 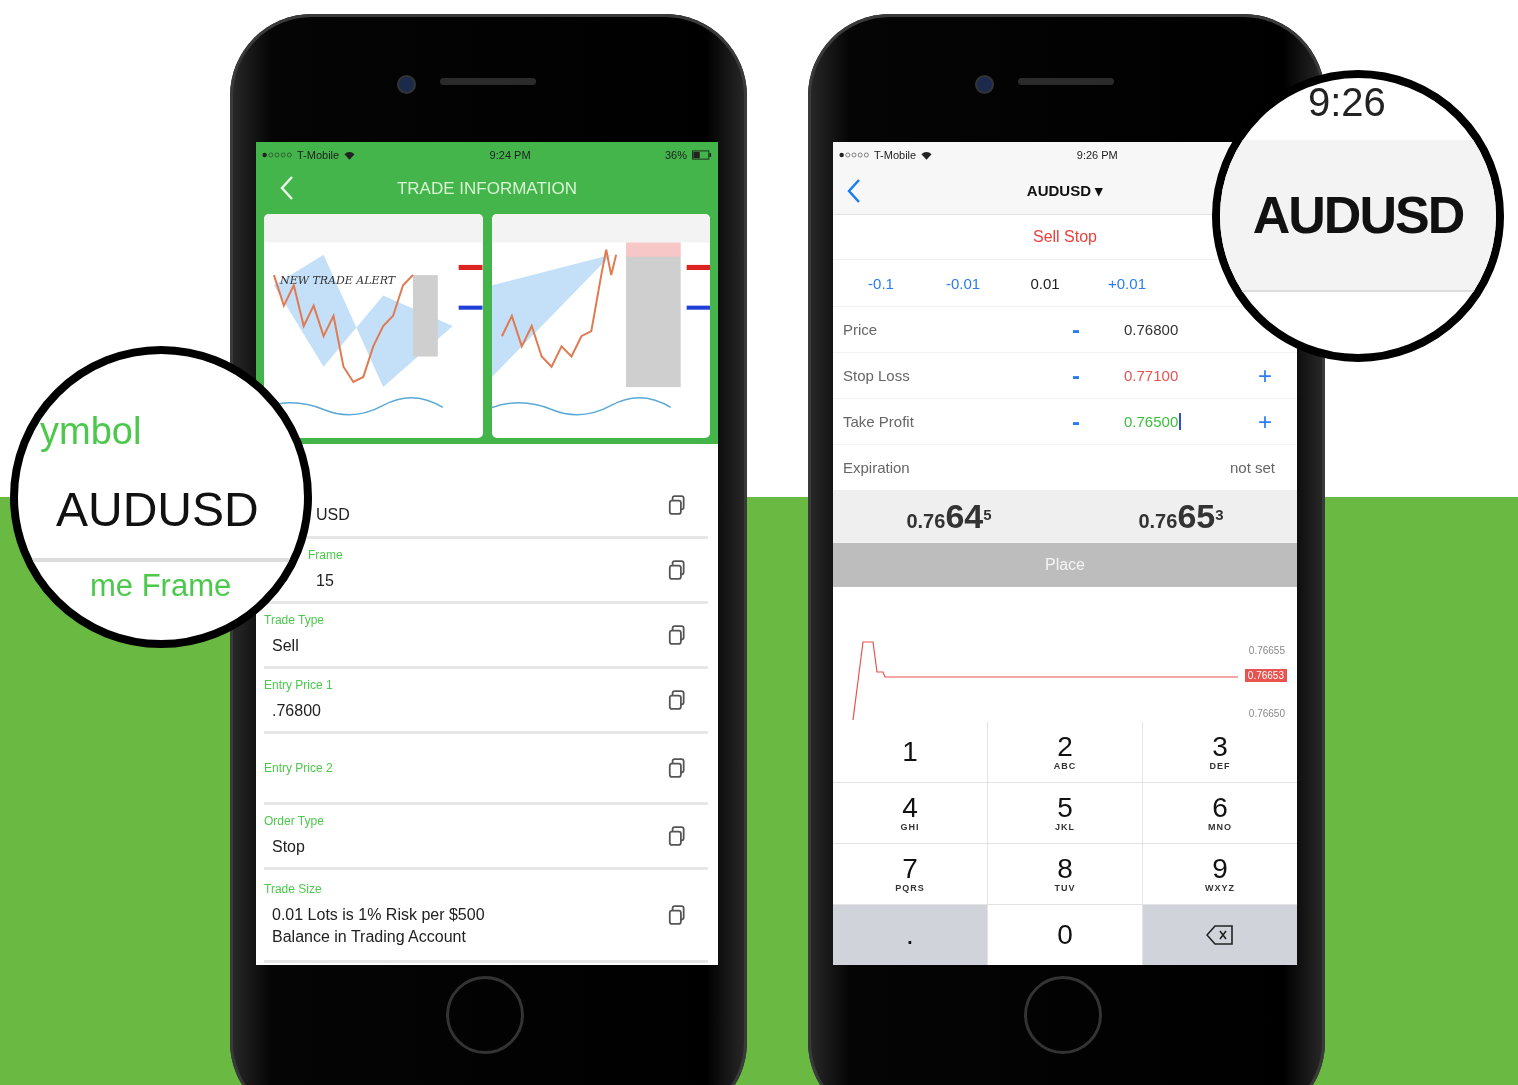 What do you see at coordinates (949, 516) in the screenshot?
I see `price-quote: 0.7664$^{5}$` at bounding box center [949, 516].